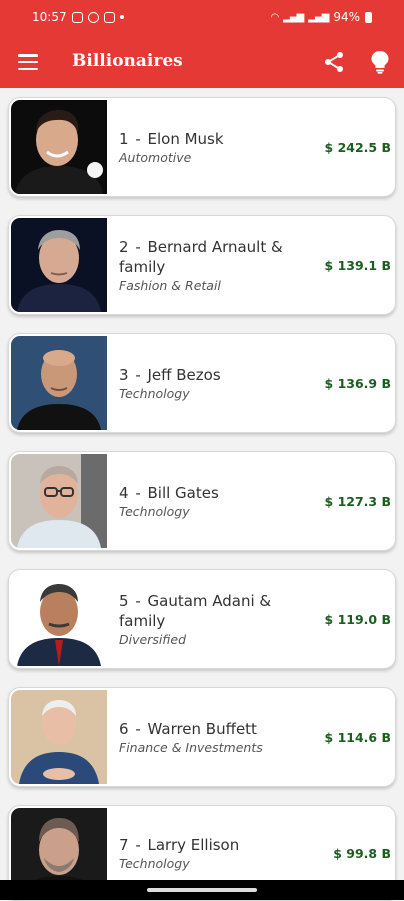 The width and height of the screenshot is (404, 901). What do you see at coordinates (124, 374) in the screenshot?
I see `rank-number: 3` at bounding box center [124, 374].